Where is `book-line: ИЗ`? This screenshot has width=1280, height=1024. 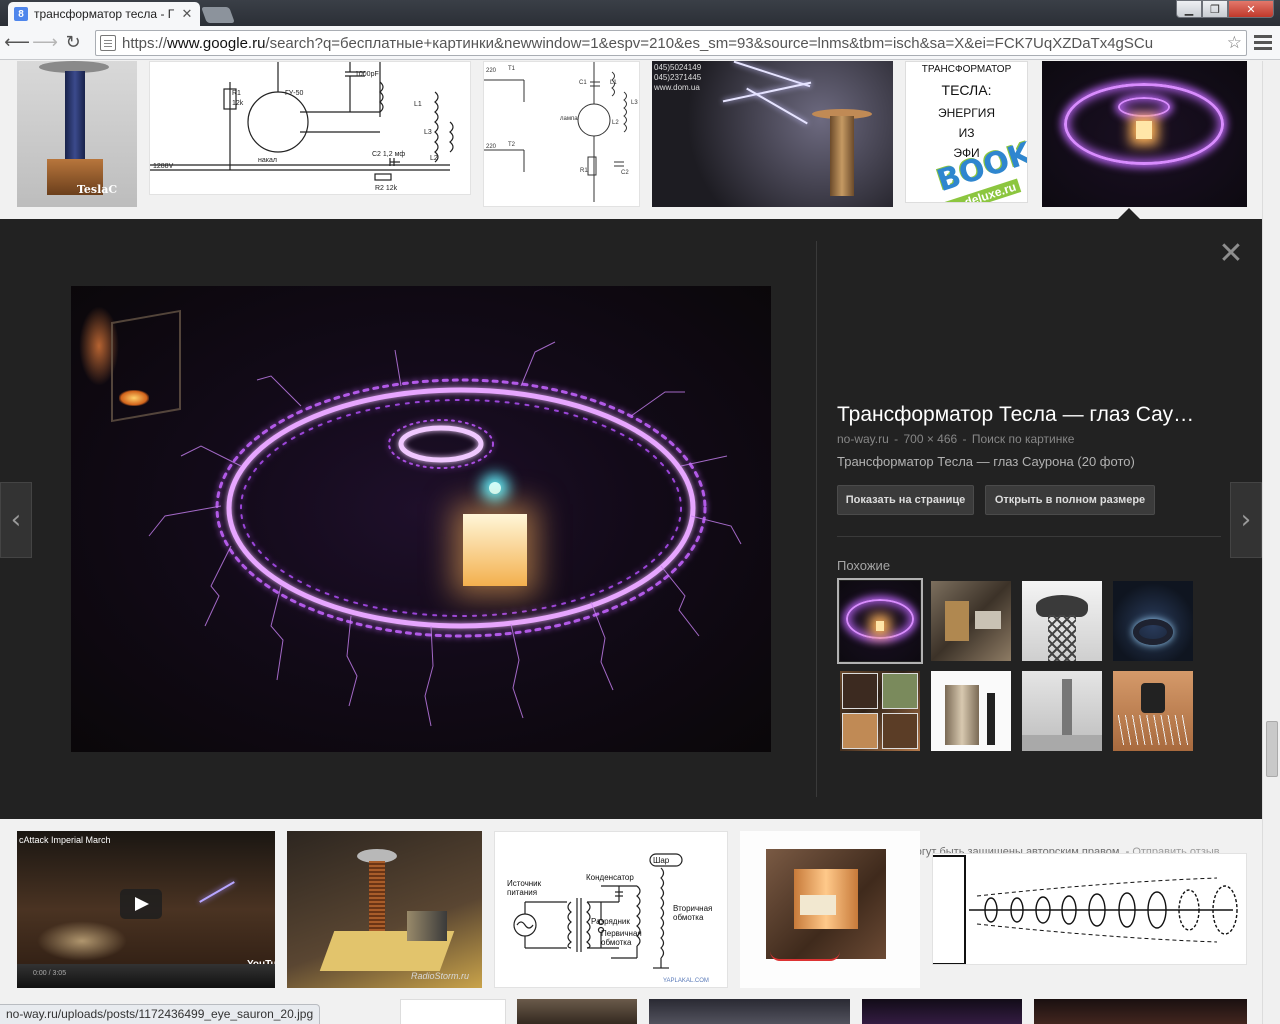
book-line: ИЗ is located at coordinates (966, 133).